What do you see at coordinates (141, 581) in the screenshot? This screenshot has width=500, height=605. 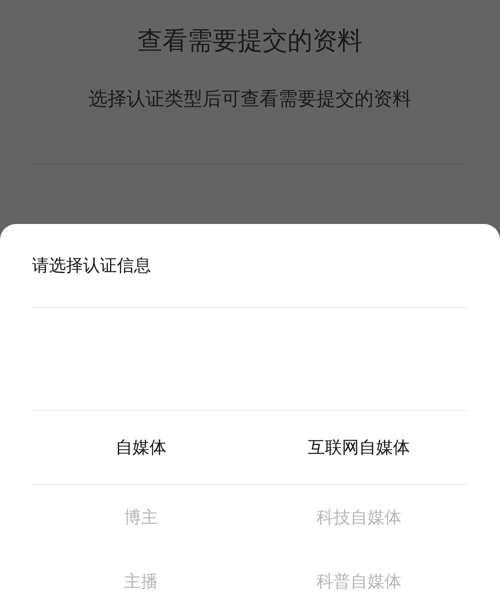 I see `picker-option: 主播` at bounding box center [141, 581].